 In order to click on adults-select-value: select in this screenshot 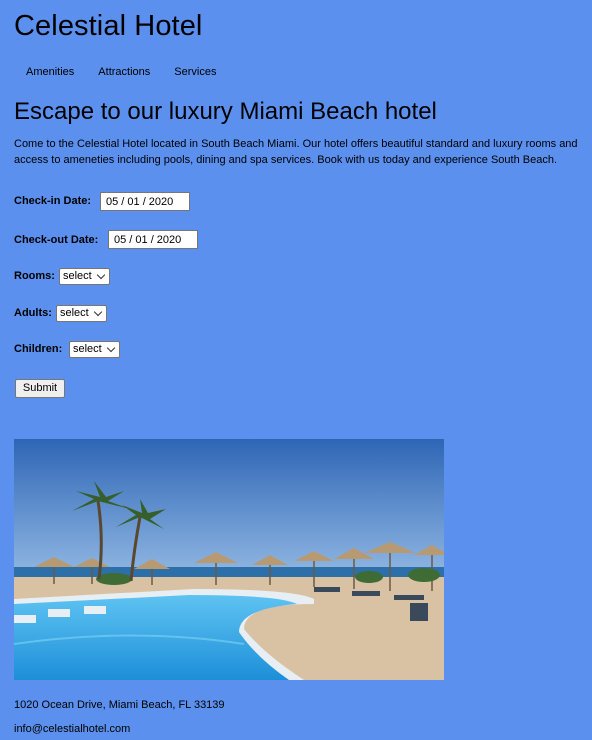, I will do `click(74, 313)`.